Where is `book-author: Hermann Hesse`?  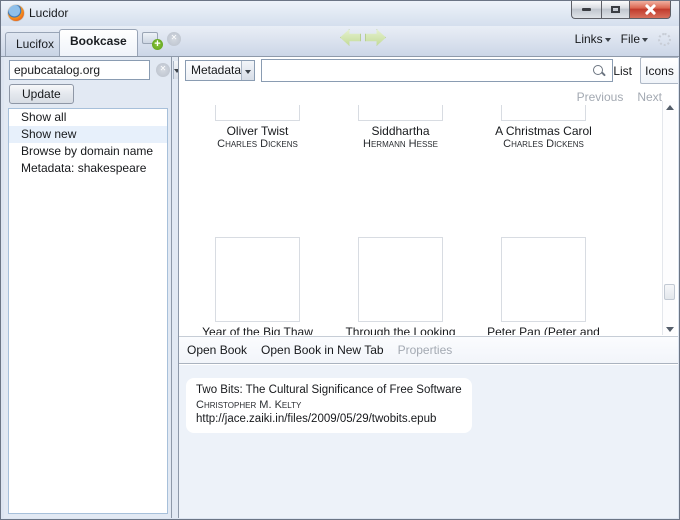
book-author: Hermann Hesse is located at coordinates (400, 144).